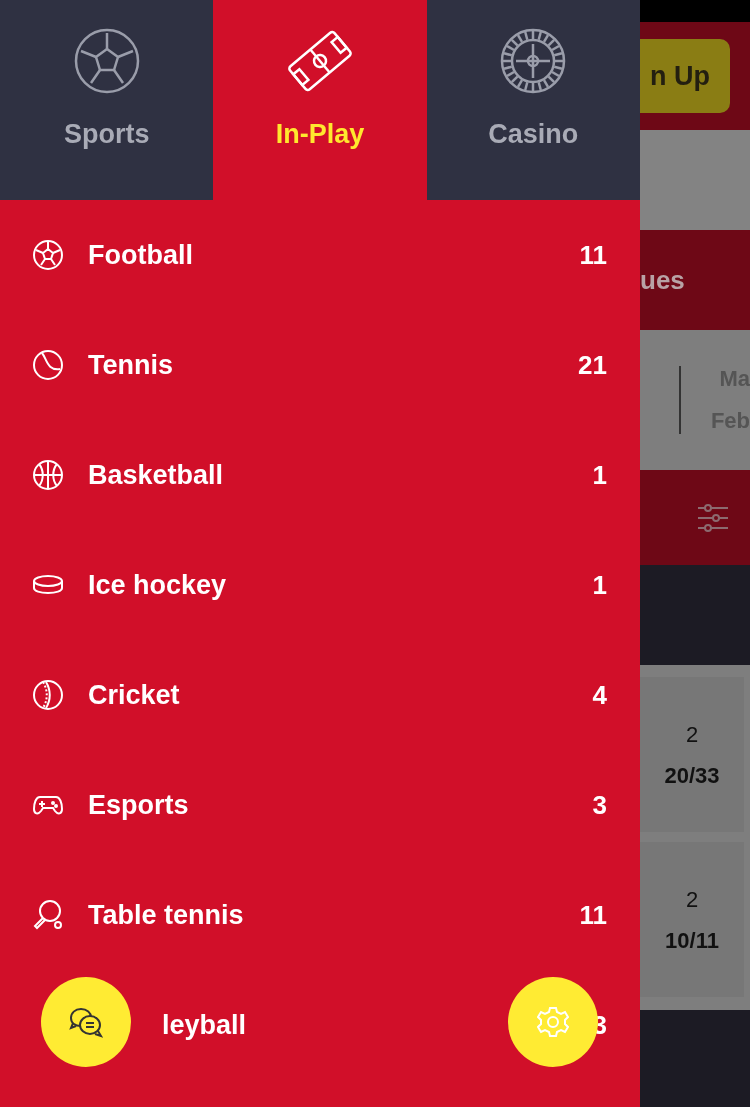 The image size is (750, 1107). I want to click on roulette-icon, so click(533, 61).